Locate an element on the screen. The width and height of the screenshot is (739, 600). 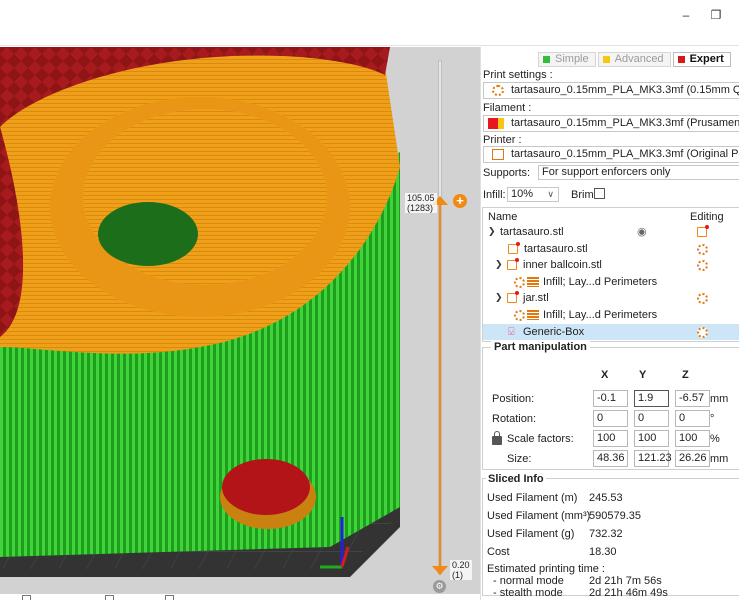
horizontal-slider-area is located at coordinates (240, 597).